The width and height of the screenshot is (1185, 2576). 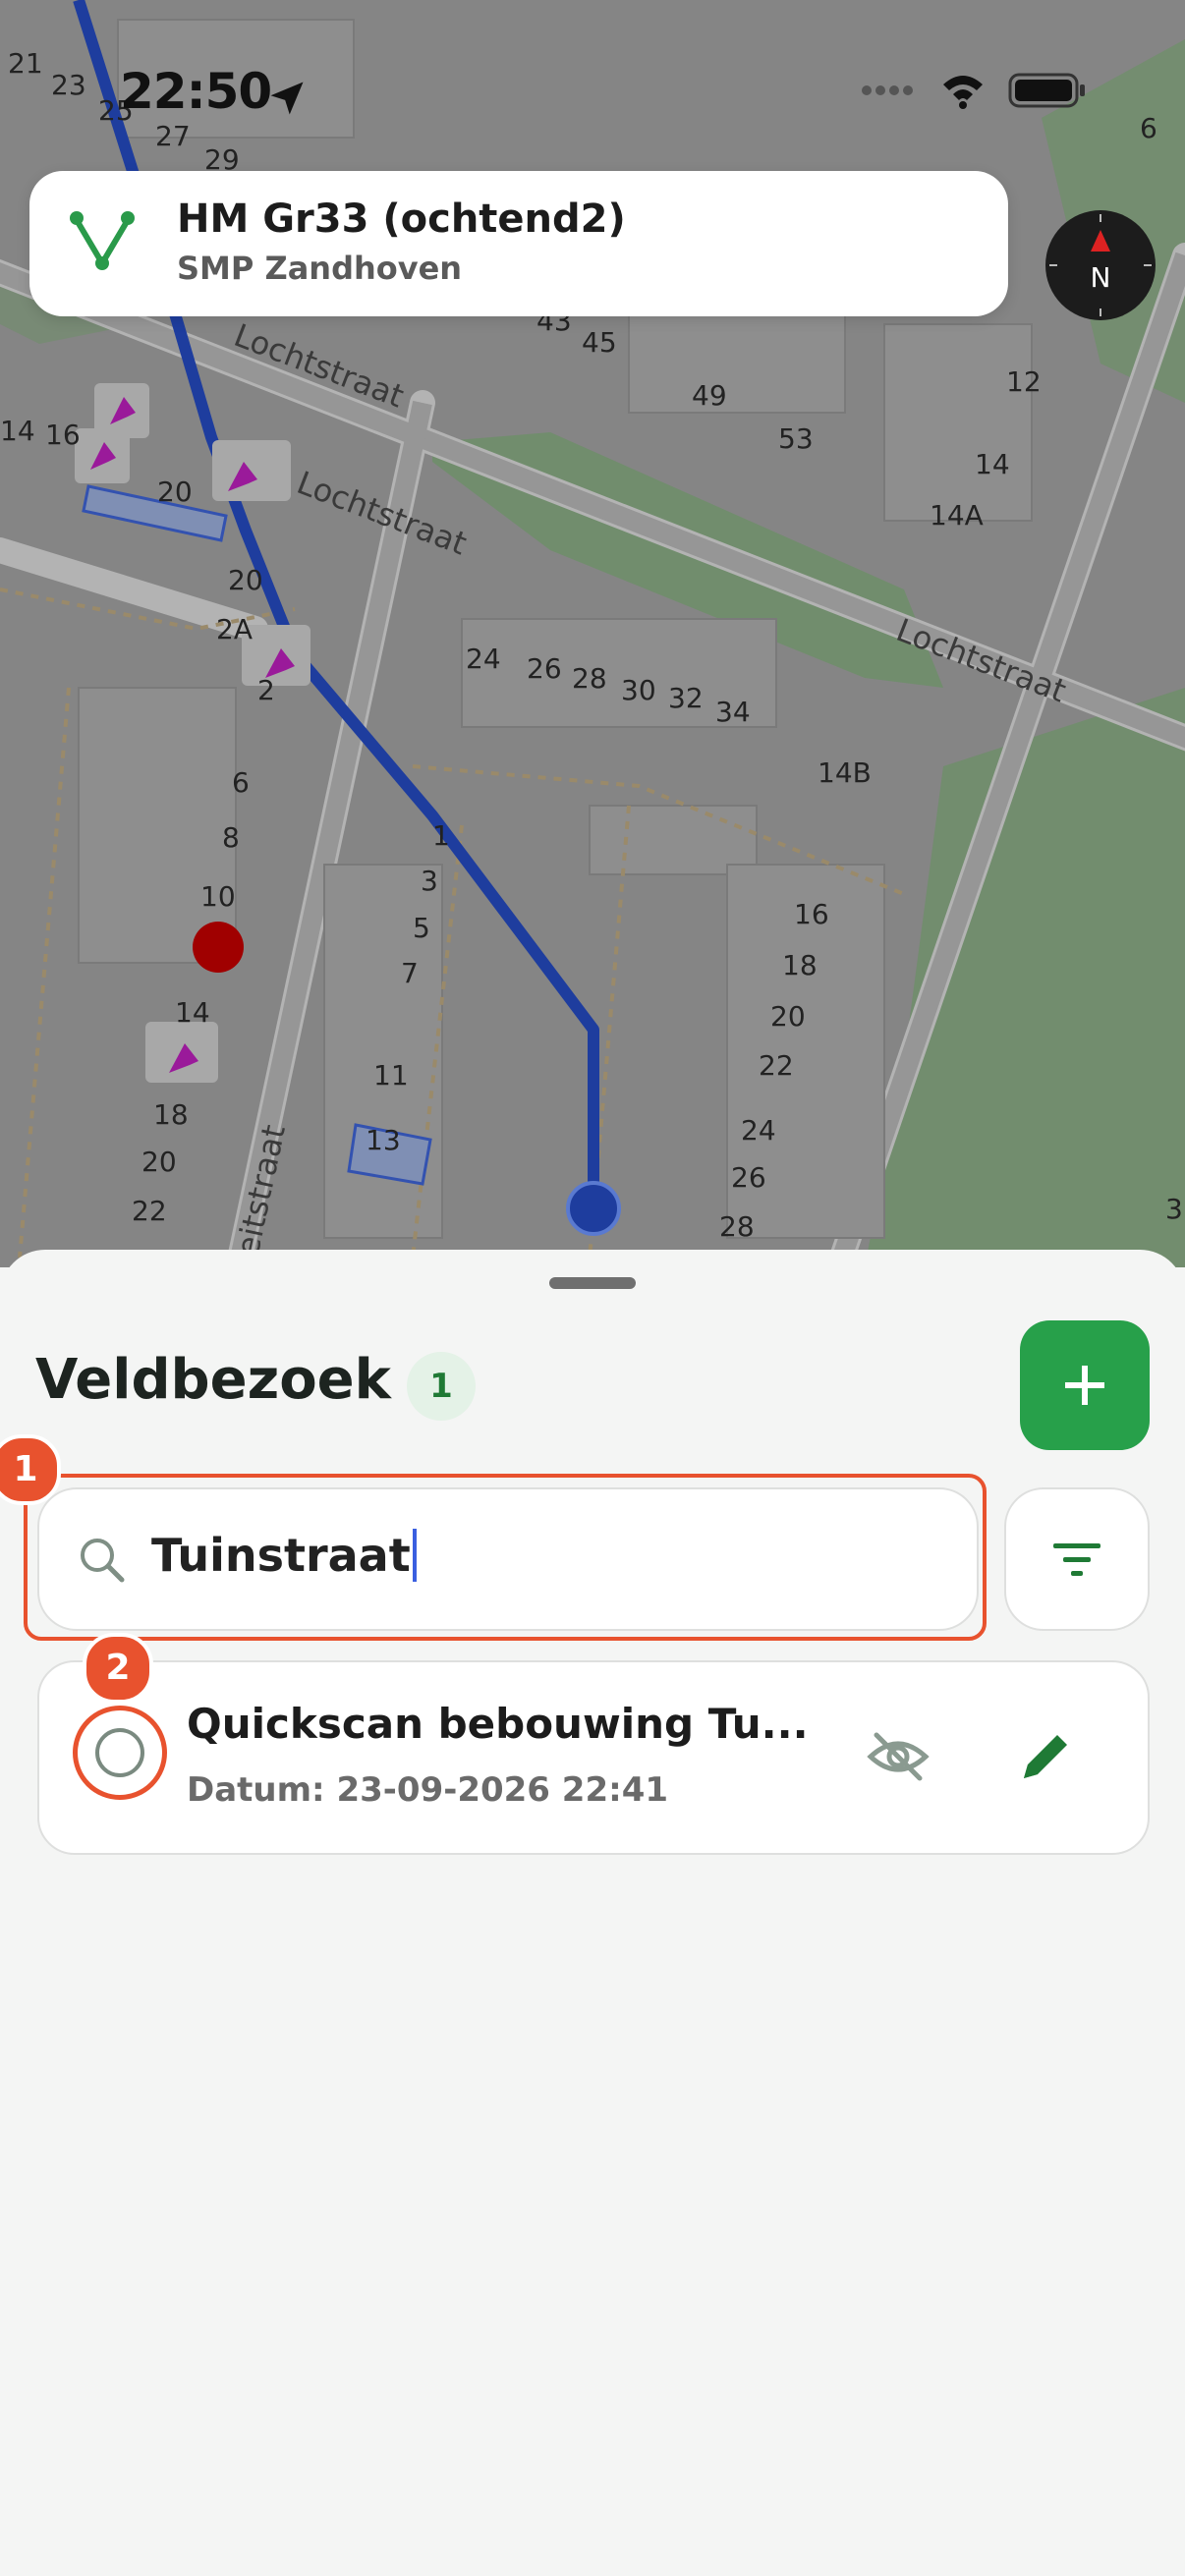 I want to click on battery-icon, so click(x=1048, y=92).